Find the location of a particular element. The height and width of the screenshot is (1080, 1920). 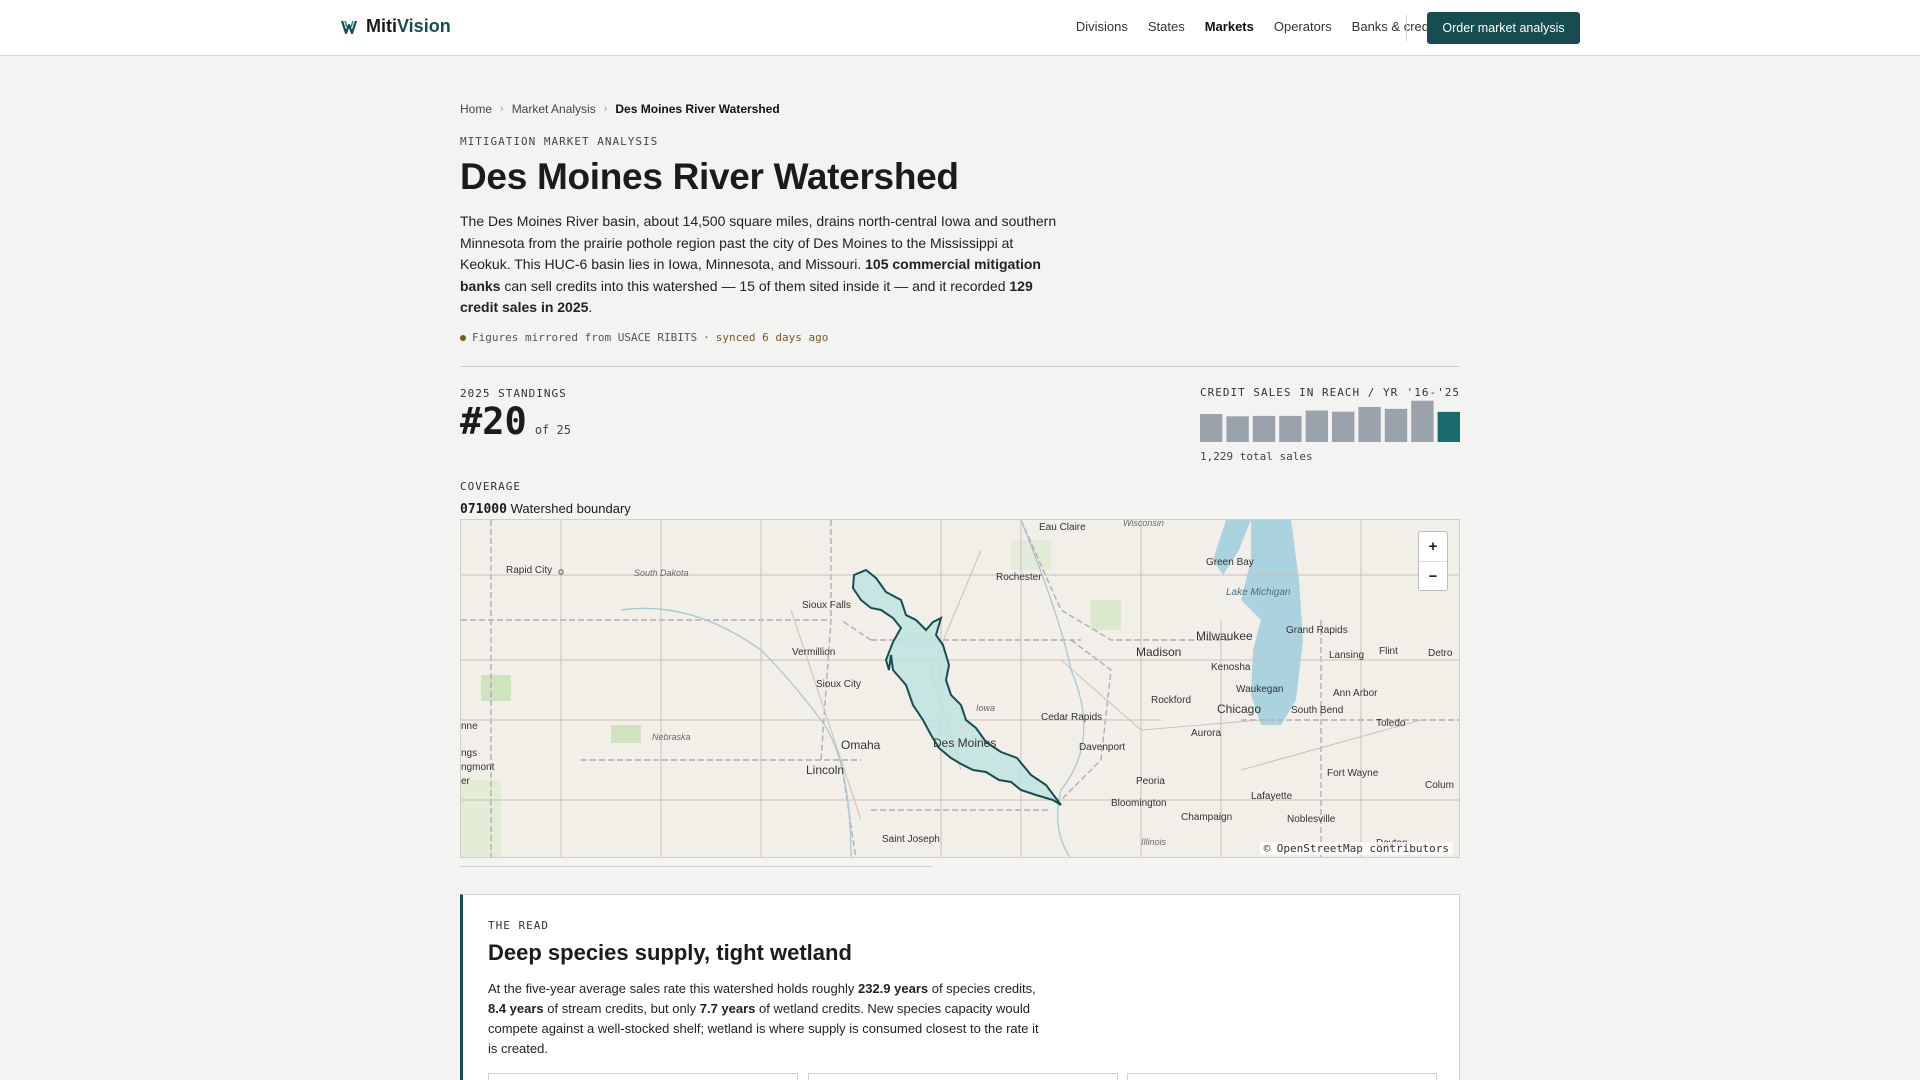

standings-rank: #20 of 25 is located at coordinates (515, 421).